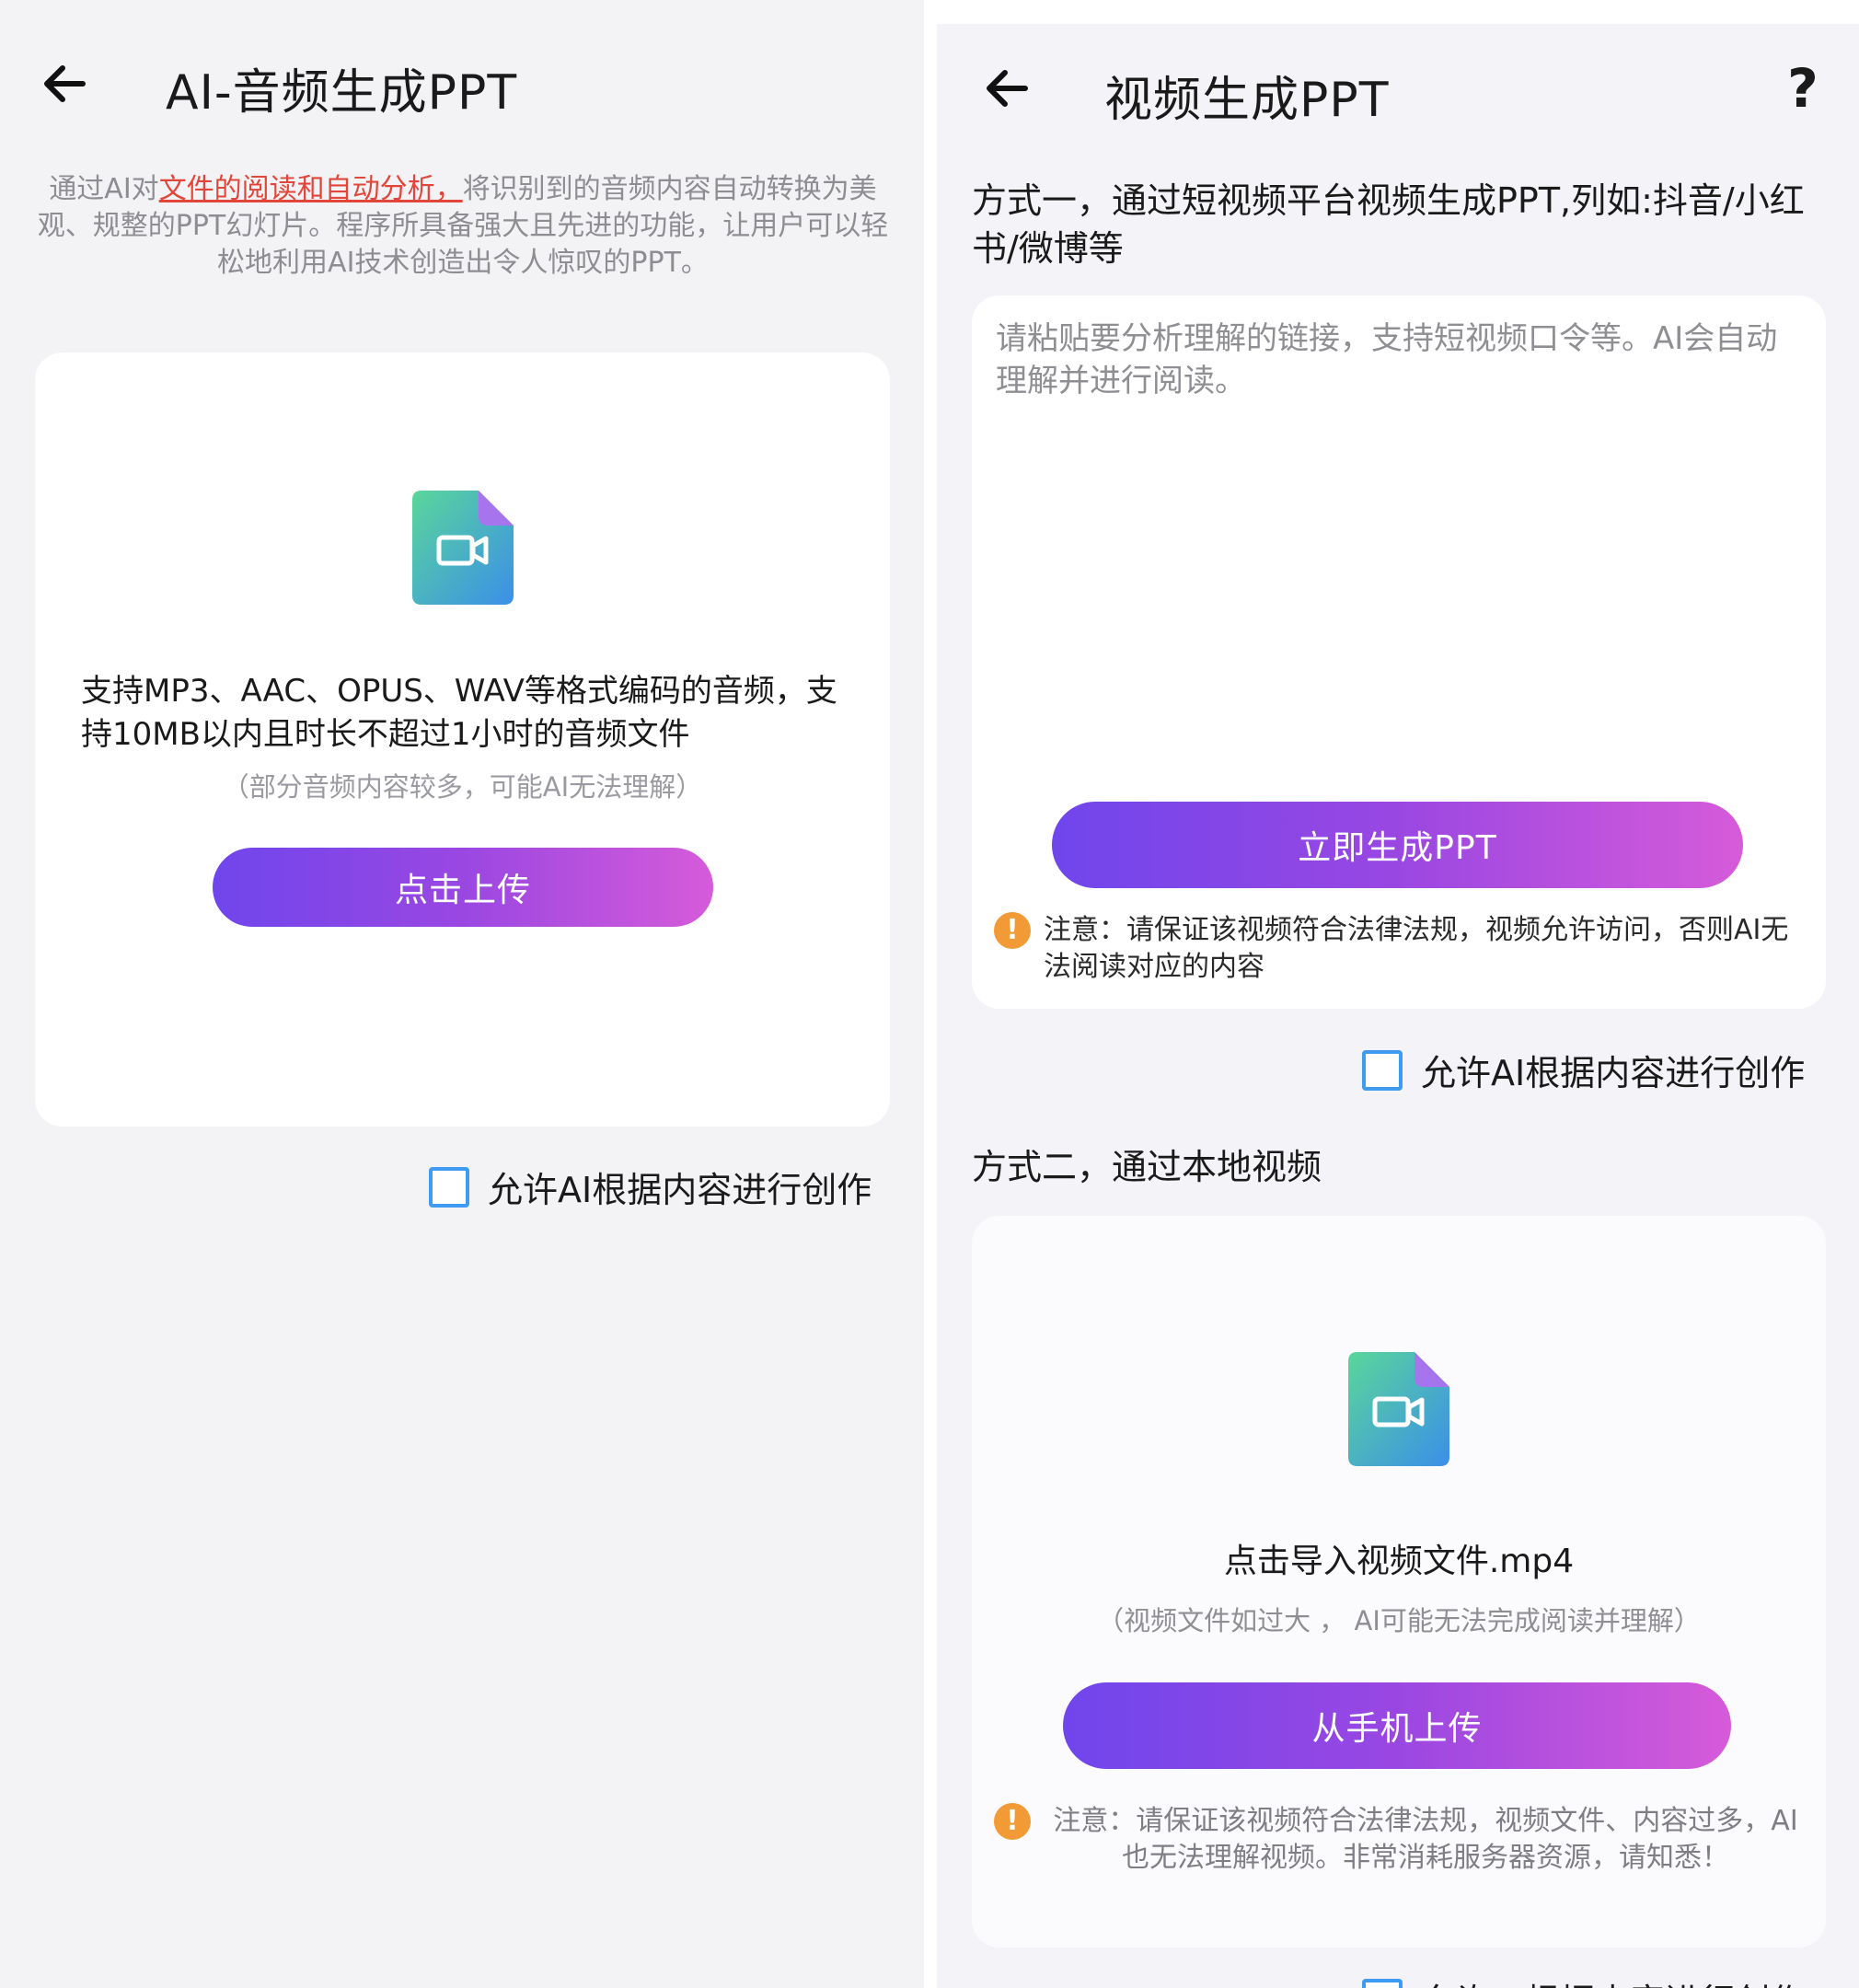 Image resolution: width=1859 pixels, height=1988 pixels. I want to click on import-video-label: 点击导入视频文件.mp4, so click(1399, 1558).